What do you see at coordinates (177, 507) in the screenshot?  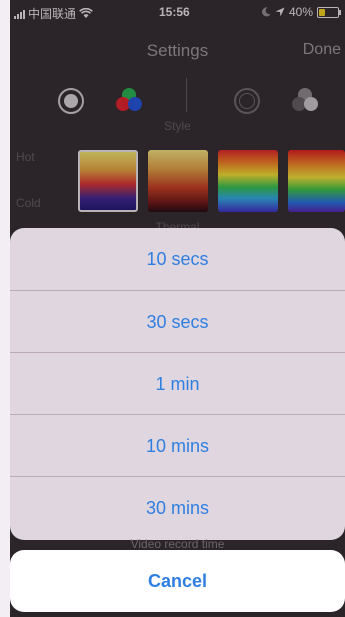 I see `option-30-mins: 30 mins` at bounding box center [177, 507].